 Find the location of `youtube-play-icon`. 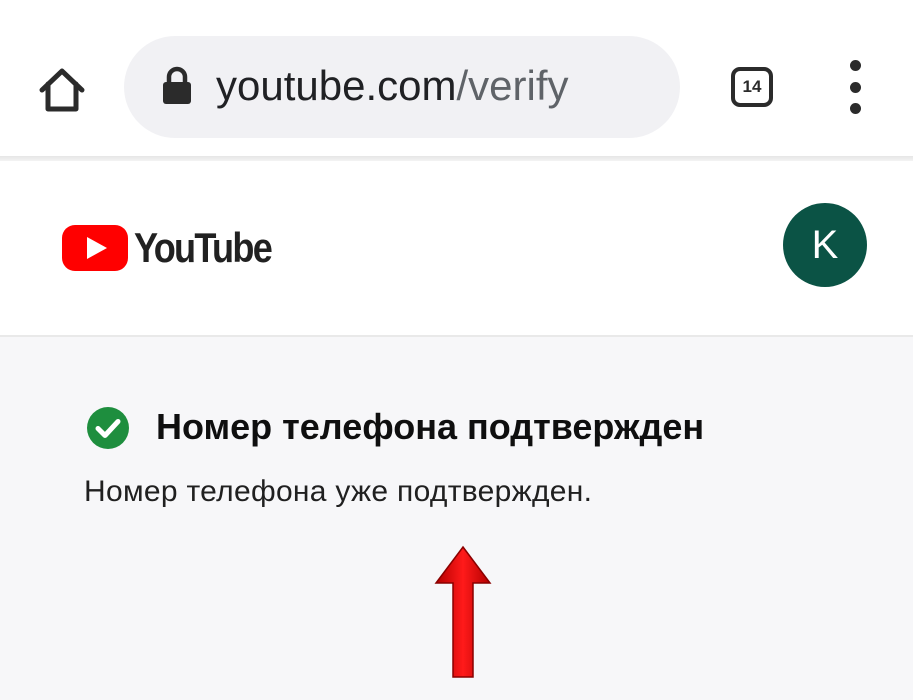

youtube-play-icon is located at coordinates (95, 248).